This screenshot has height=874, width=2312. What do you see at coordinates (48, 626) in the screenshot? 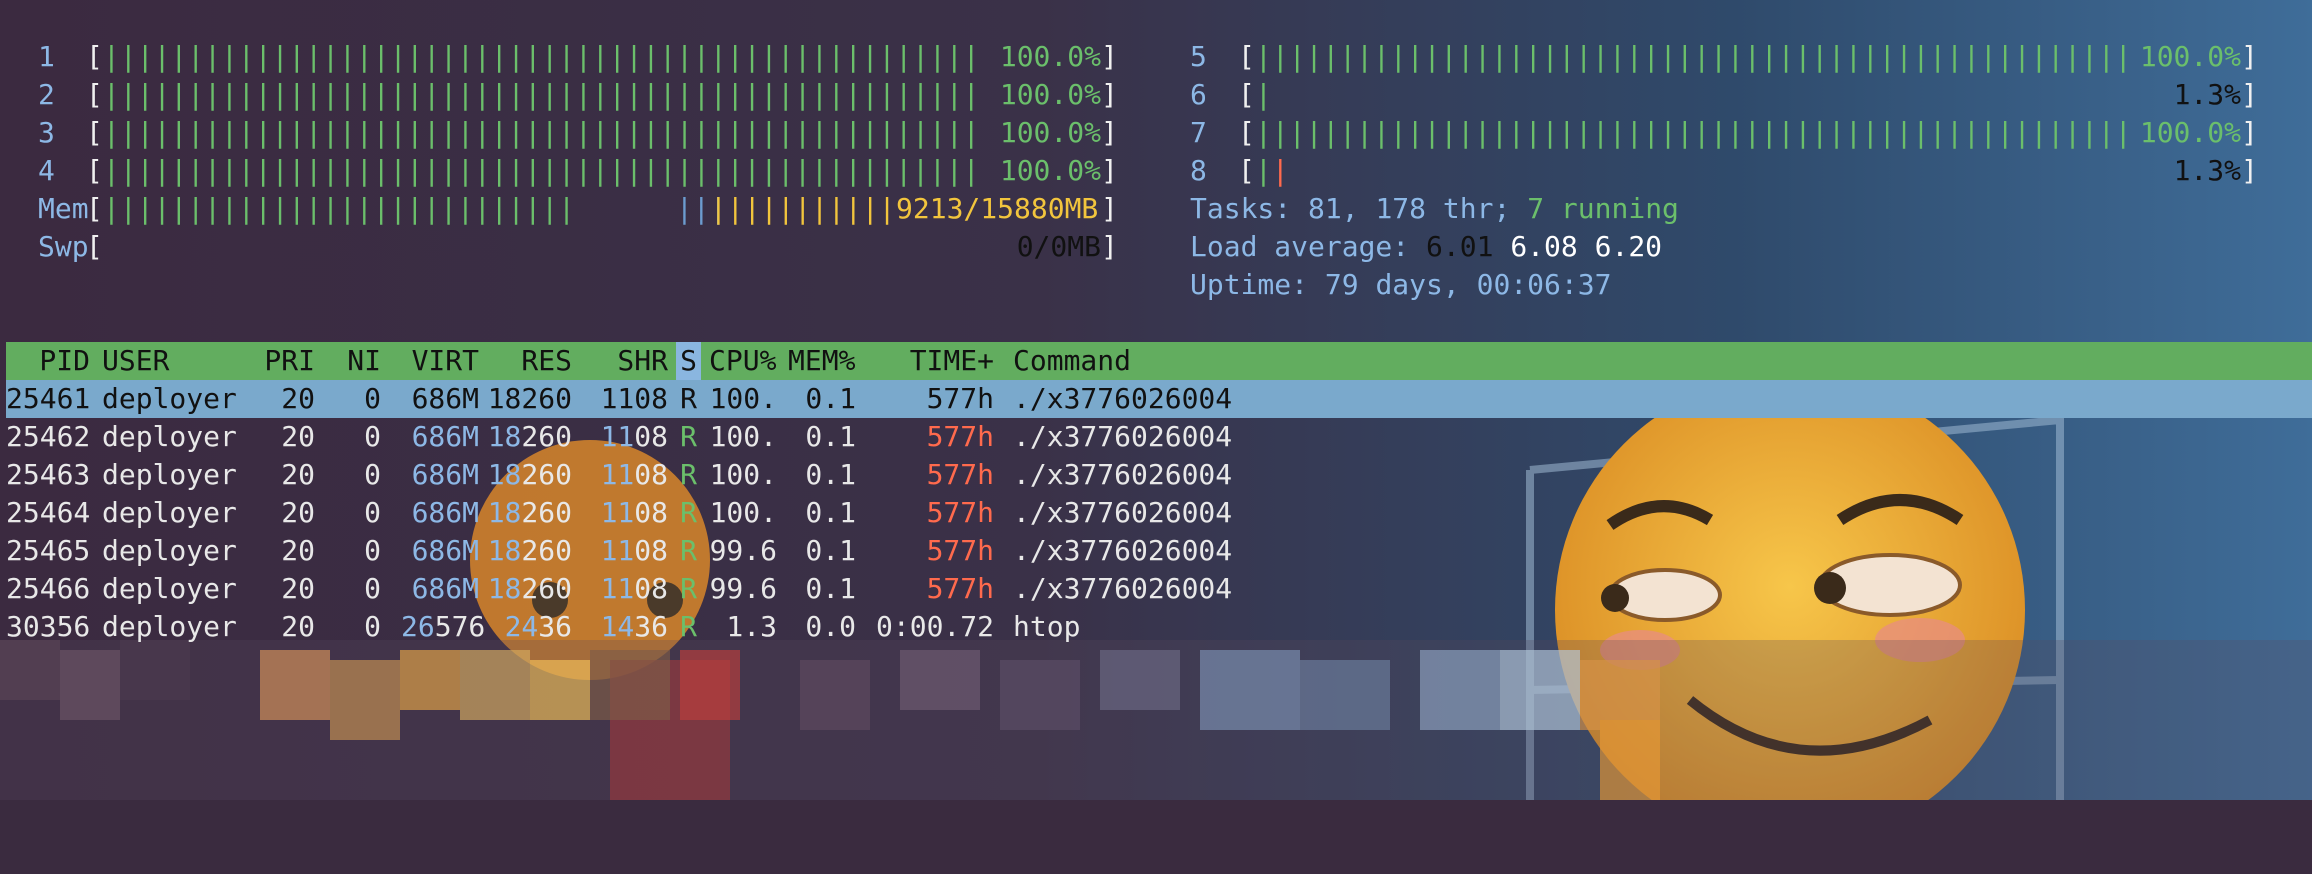
I see `process-pid: 30356` at bounding box center [48, 626].